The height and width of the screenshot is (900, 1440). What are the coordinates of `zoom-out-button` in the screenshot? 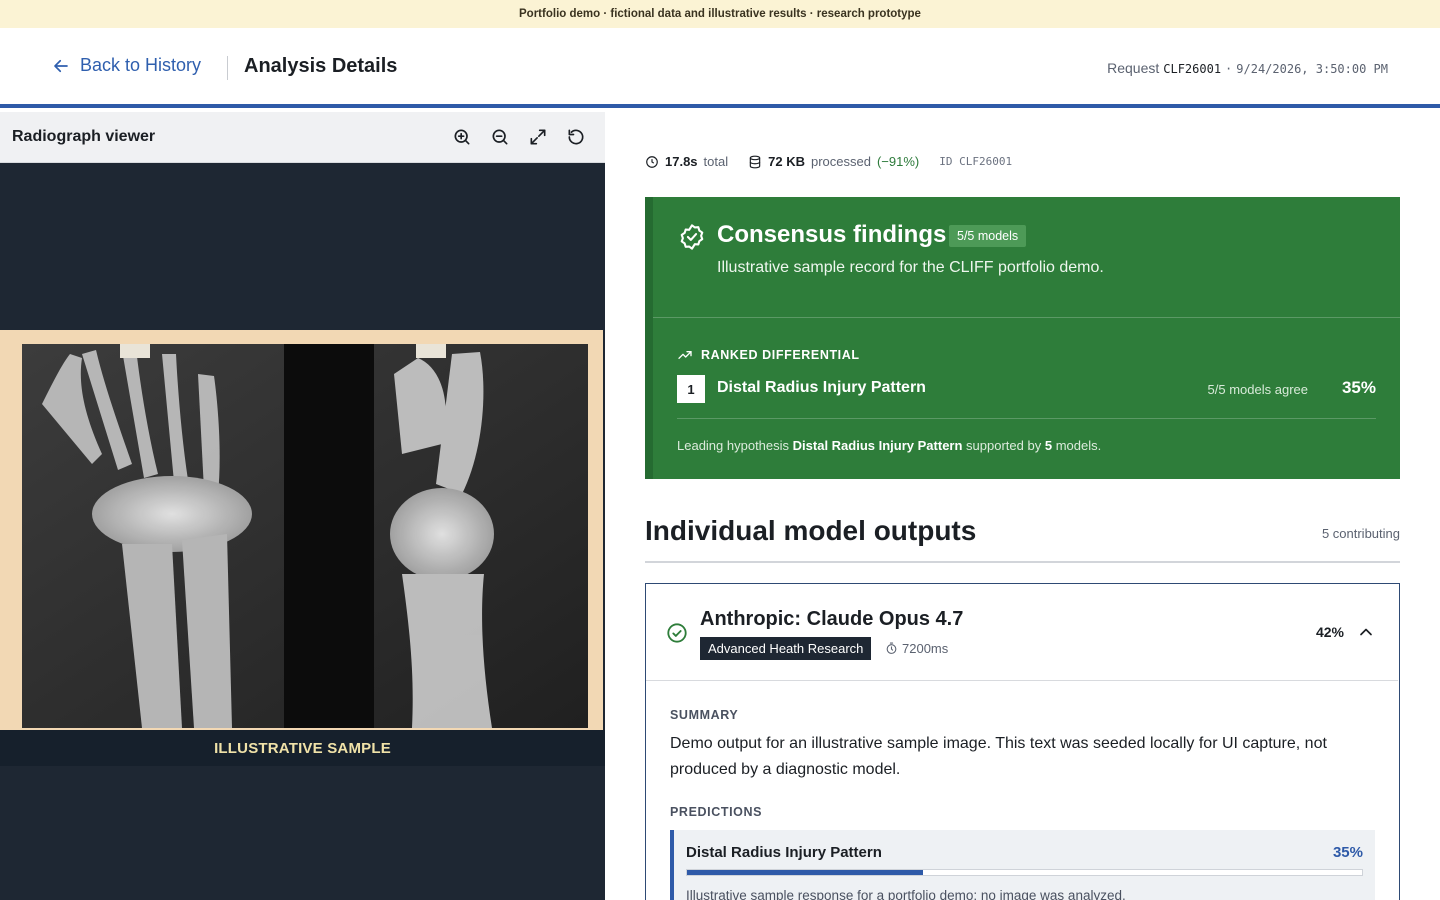 It's located at (500, 137).